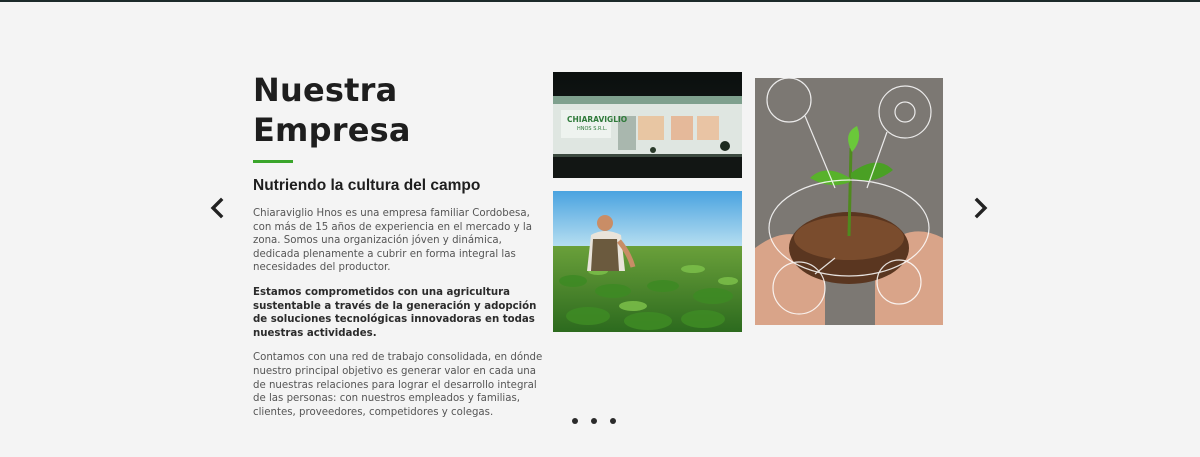 The image size is (1200, 457). I want to click on farmer-field-photo, so click(647, 261).